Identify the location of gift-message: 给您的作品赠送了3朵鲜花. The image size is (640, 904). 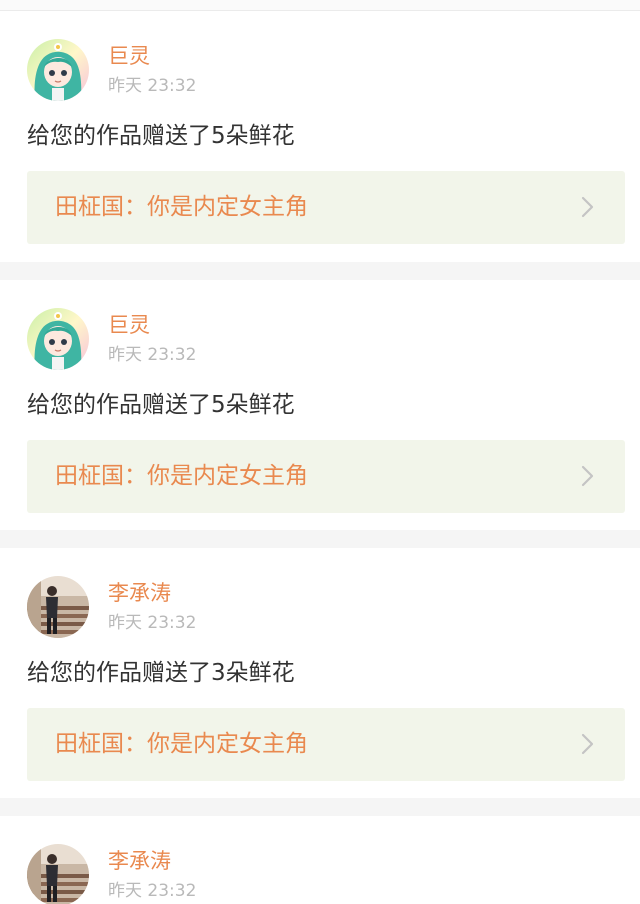
(161, 673).